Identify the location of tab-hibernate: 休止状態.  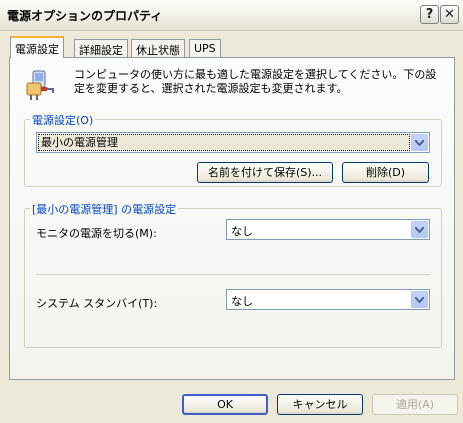
(158, 48).